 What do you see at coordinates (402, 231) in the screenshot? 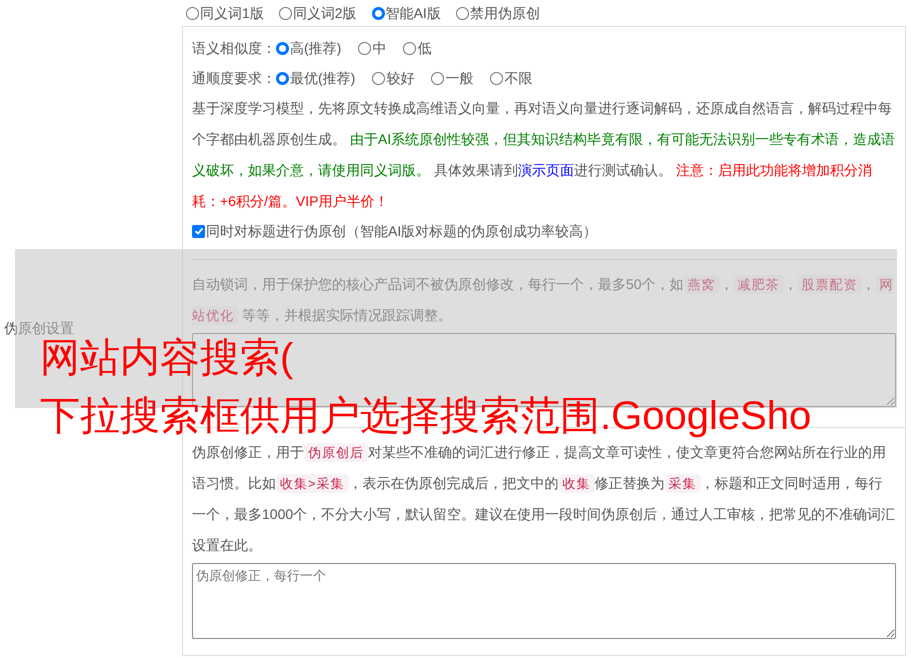
I see `checkbox-label: 同时对标题进行伪原创（智能AI版对标题的伪原创成功率较高）` at bounding box center [402, 231].